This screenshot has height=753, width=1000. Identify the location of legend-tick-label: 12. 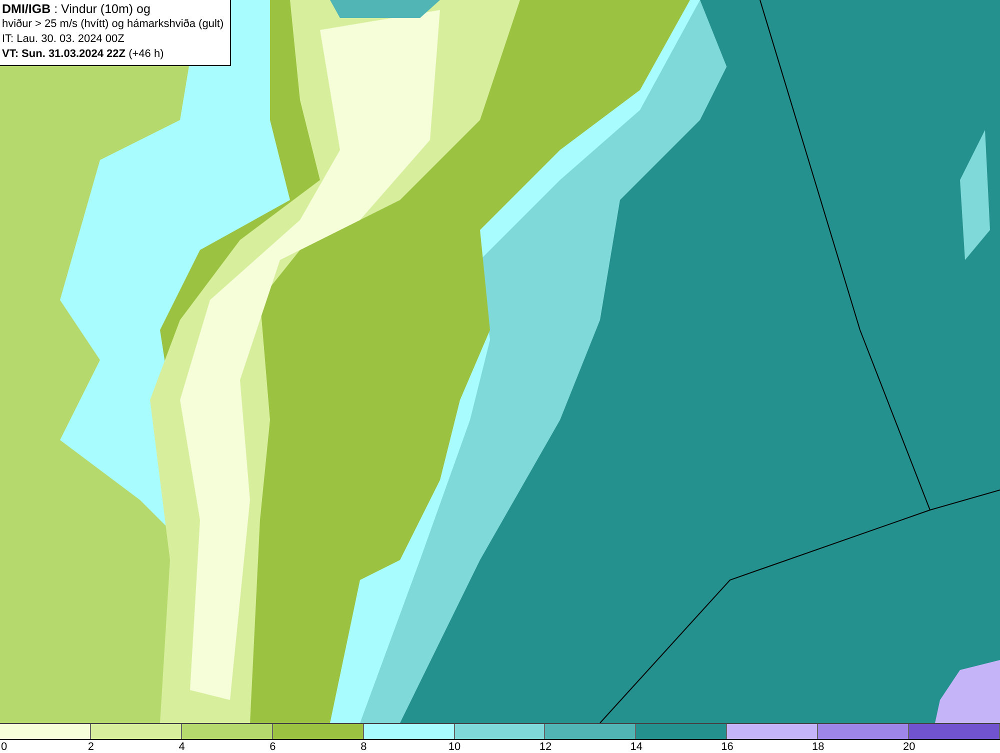
(545, 746).